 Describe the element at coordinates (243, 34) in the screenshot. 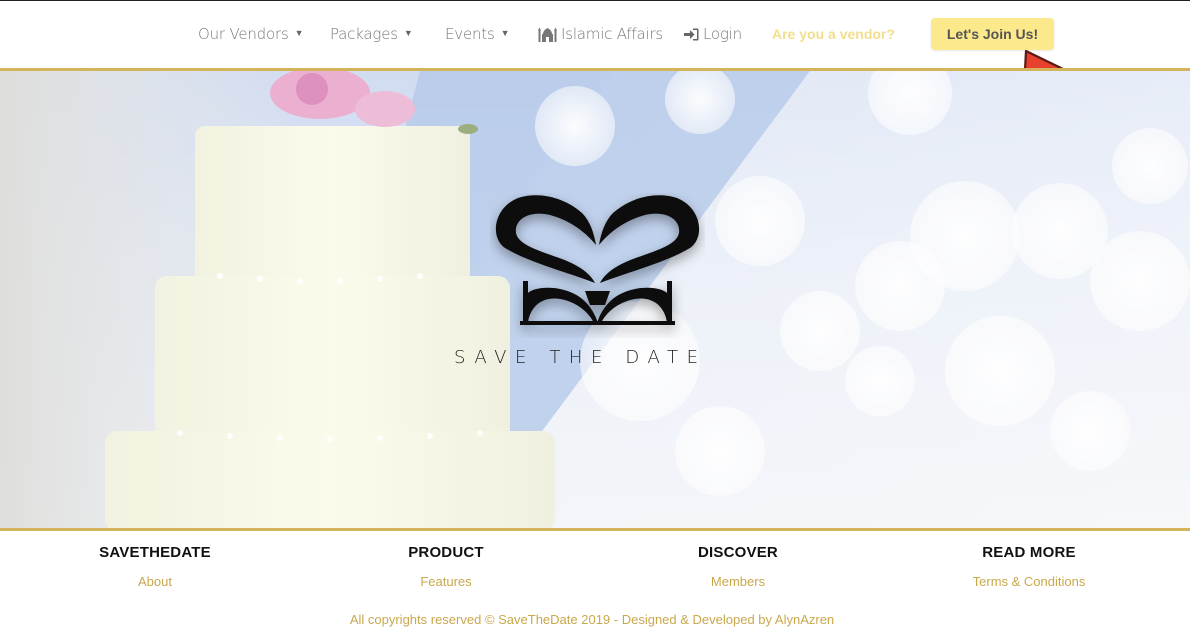

I see `nav-our-vendors-label: Our Vendors` at that location.